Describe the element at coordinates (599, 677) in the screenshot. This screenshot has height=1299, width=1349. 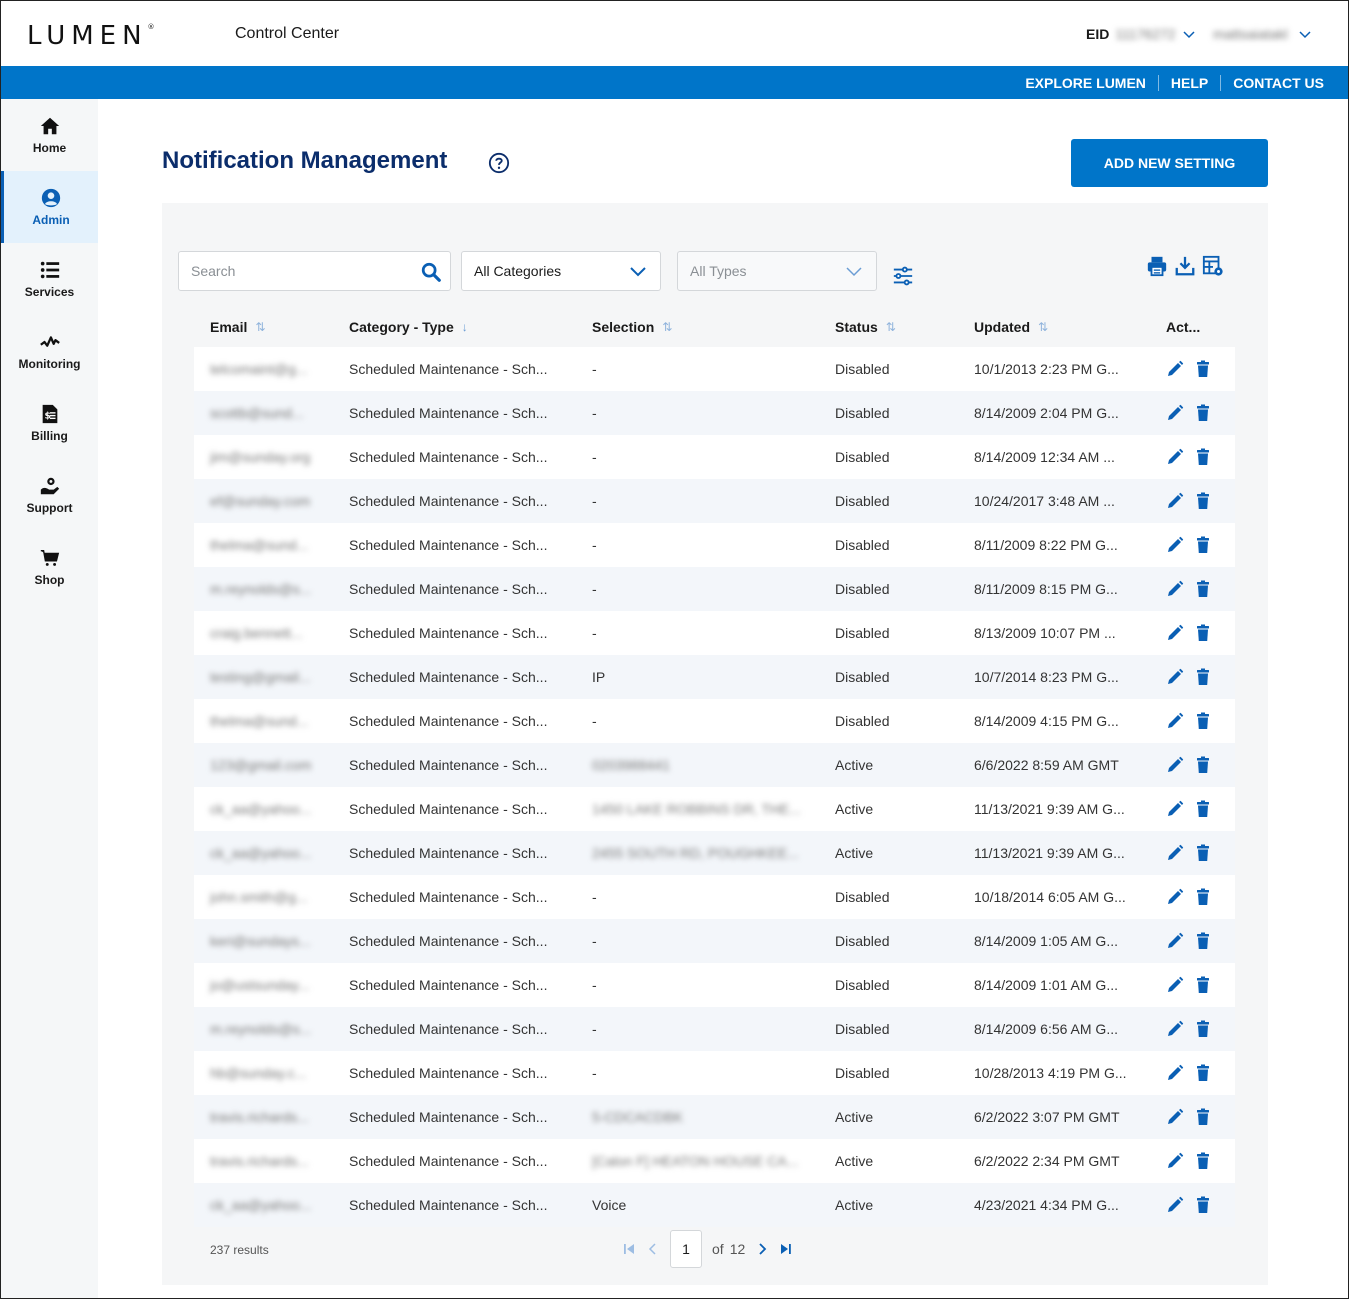
I see `selection-cell: IP` at that location.